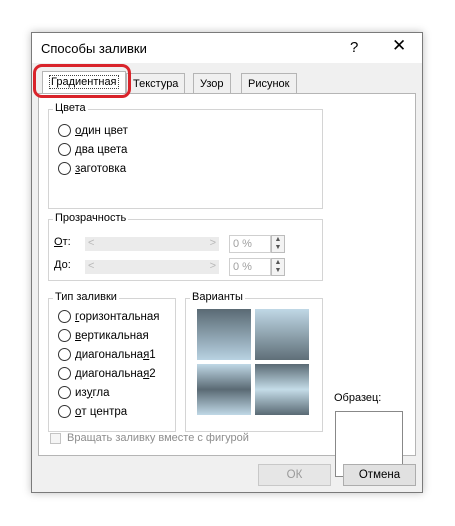 This screenshot has width=455, height=526. What do you see at coordinates (91, 218) in the screenshot?
I see `transparency-group-label: Прозрачность` at bounding box center [91, 218].